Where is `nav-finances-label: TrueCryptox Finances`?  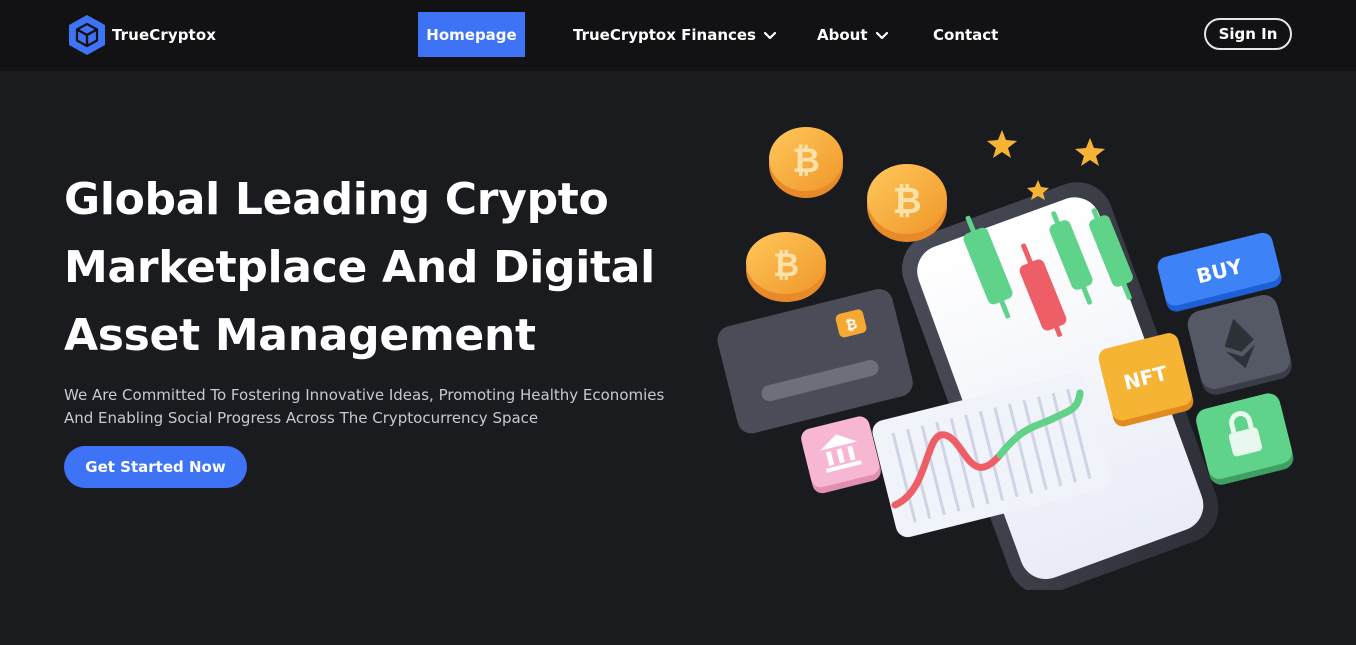 nav-finances-label: TrueCryptox Finances is located at coordinates (664, 34).